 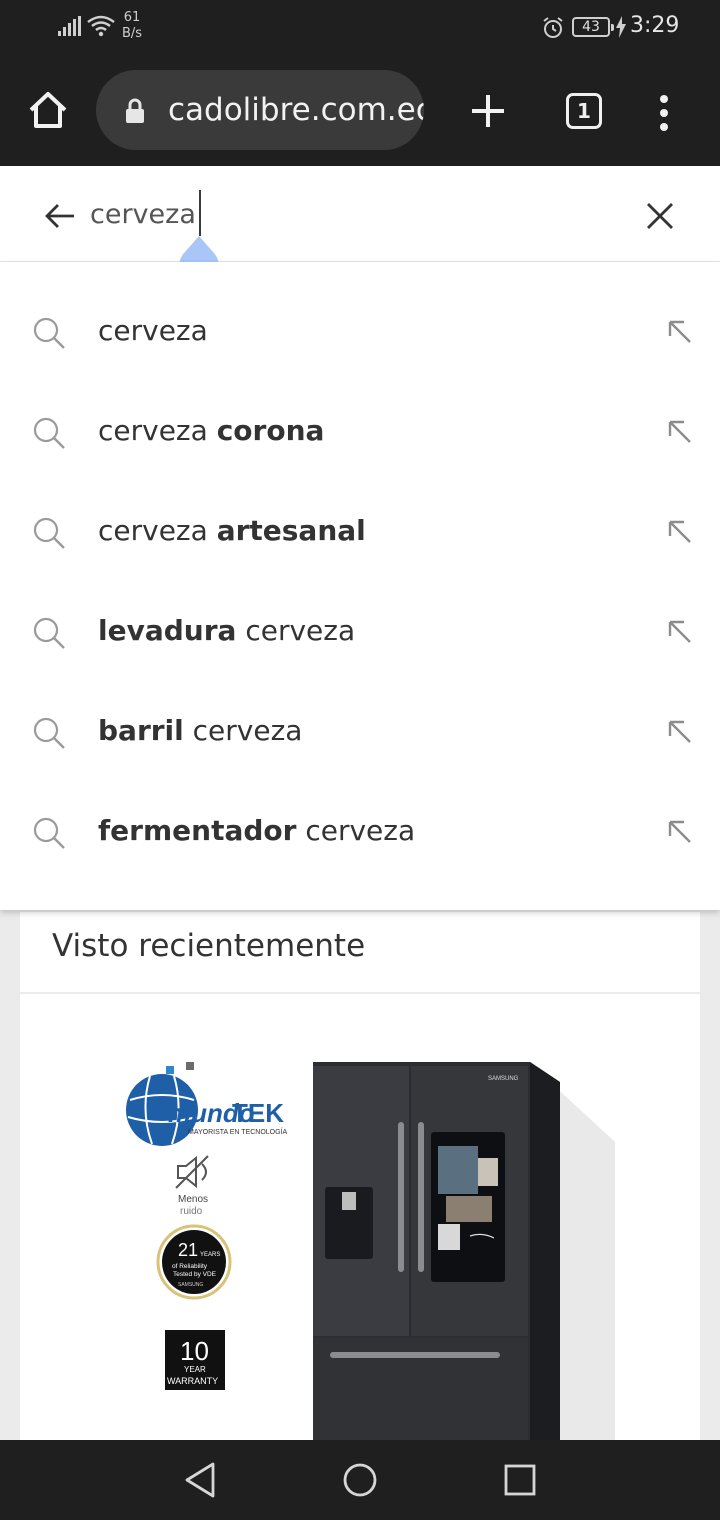 What do you see at coordinates (488, 111) in the screenshot?
I see `plus-icon` at bounding box center [488, 111].